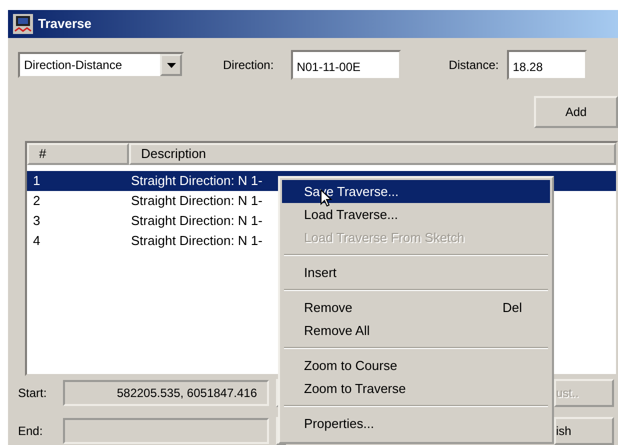 This screenshot has height=445, width=618. What do you see at coordinates (65, 24) in the screenshot?
I see `window-title: Traverse` at bounding box center [65, 24].